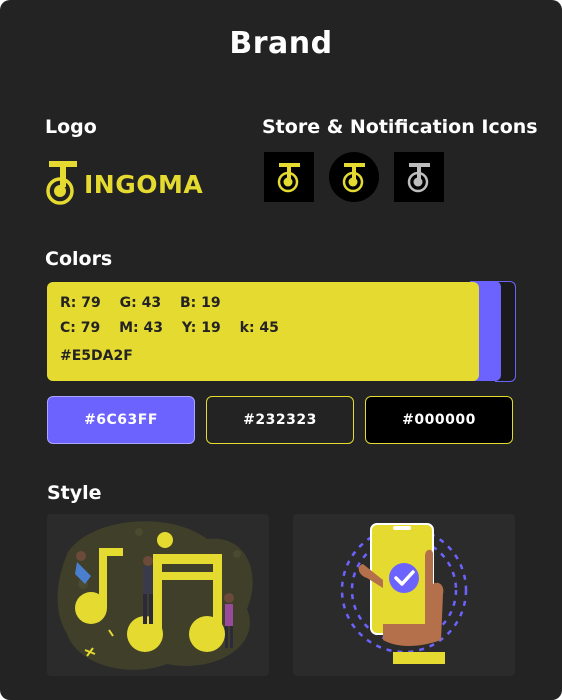 This screenshot has width=562, height=700. I want to click on swatch-purple: #6C63FF, so click(121, 420).